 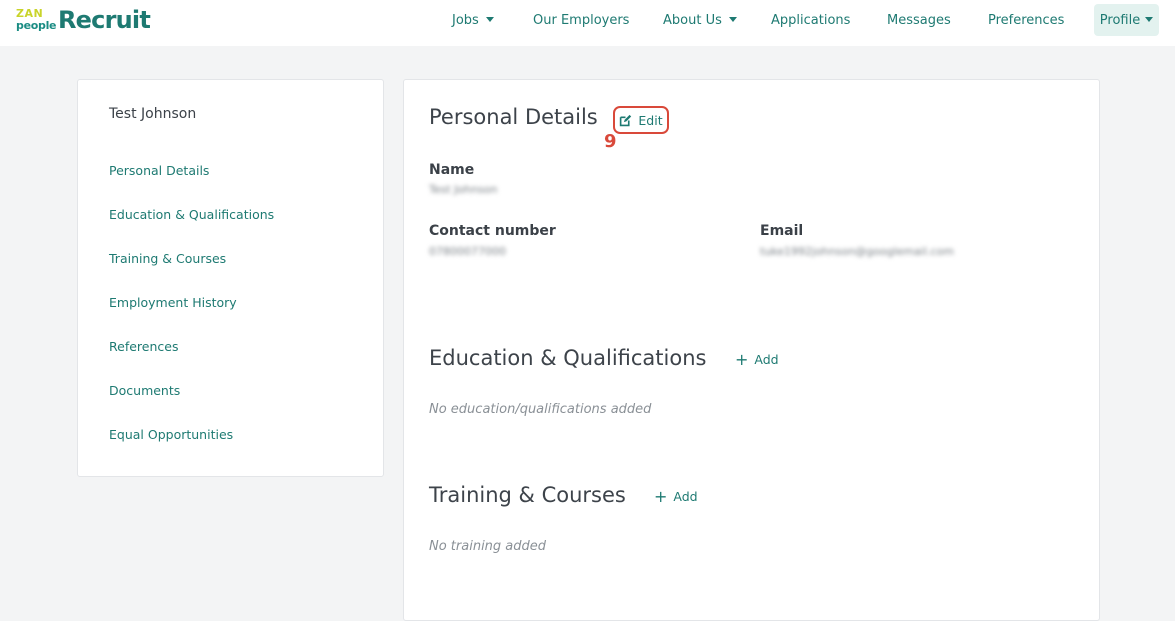 I want to click on nav-about-label: About Us, so click(x=692, y=20).